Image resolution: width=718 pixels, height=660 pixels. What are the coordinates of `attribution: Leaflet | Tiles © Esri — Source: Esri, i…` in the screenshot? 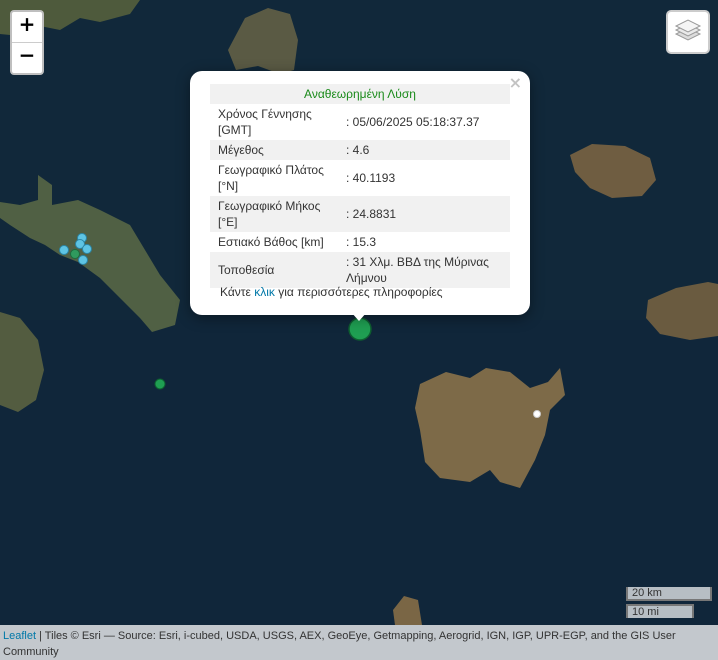 It's located at (359, 642).